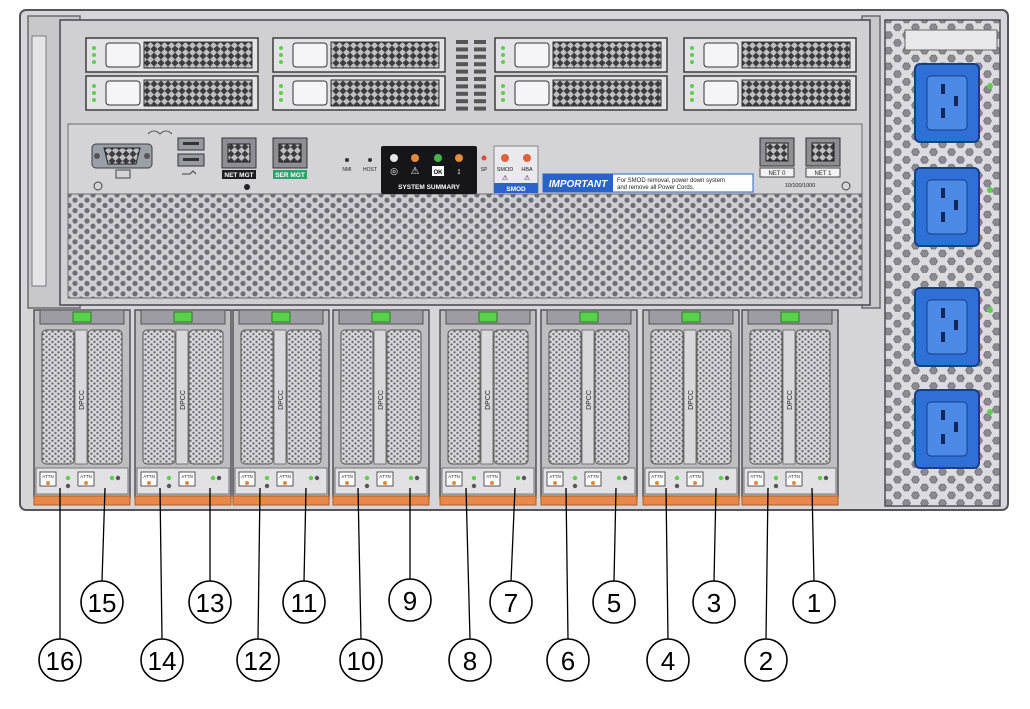 This screenshot has height=709, width=1030. Describe the element at coordinates (394, 158) in the screenshot. I see `locate-led` at that location.